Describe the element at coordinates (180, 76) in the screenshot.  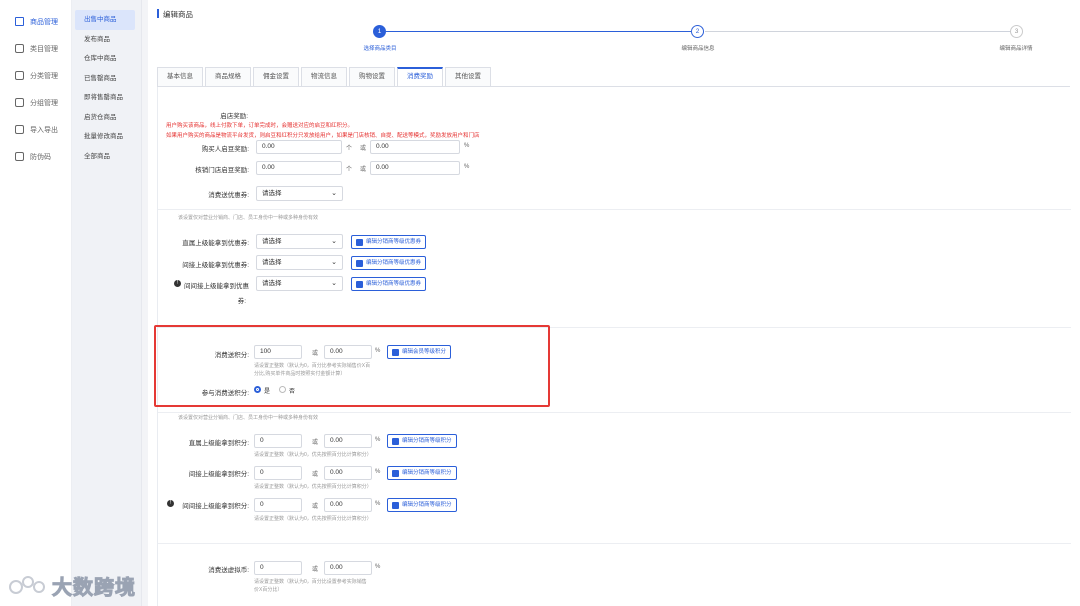
I see `tab-basic-info: 基本信息` at that location.